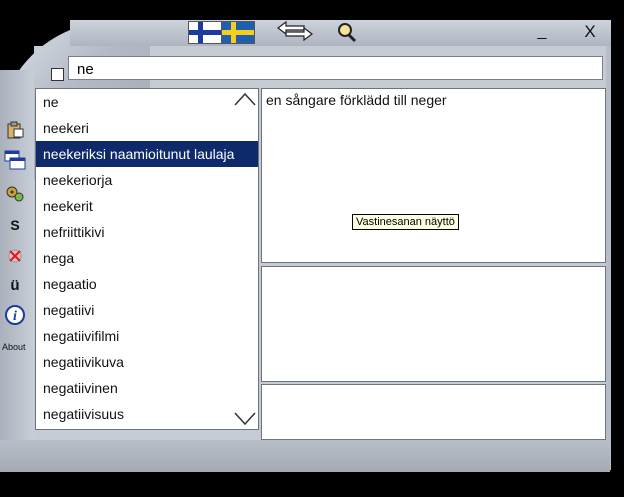 The width and height of the screenshot is (624, 497). What do you see at coordinates (147, 310) in the screenshot?
I see `word-list-item: negatiivi` at bounding box center [147, 310].